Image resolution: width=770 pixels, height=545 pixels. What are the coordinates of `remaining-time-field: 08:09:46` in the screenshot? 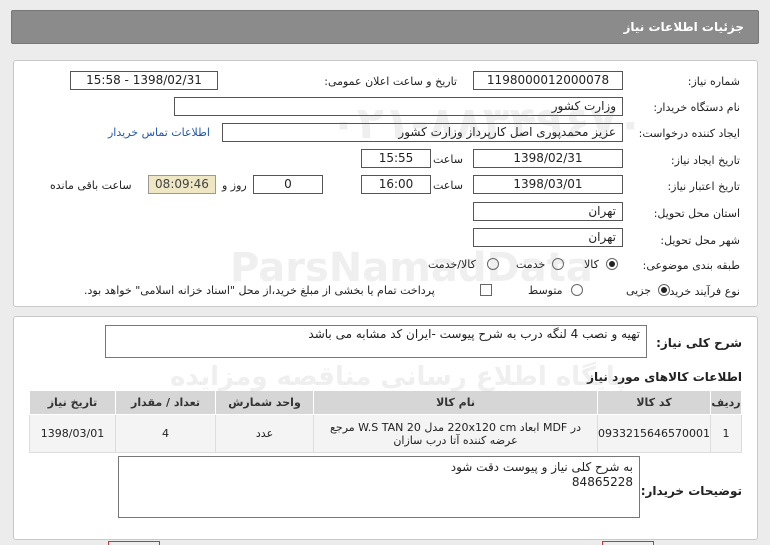 It's located at (182, 184).